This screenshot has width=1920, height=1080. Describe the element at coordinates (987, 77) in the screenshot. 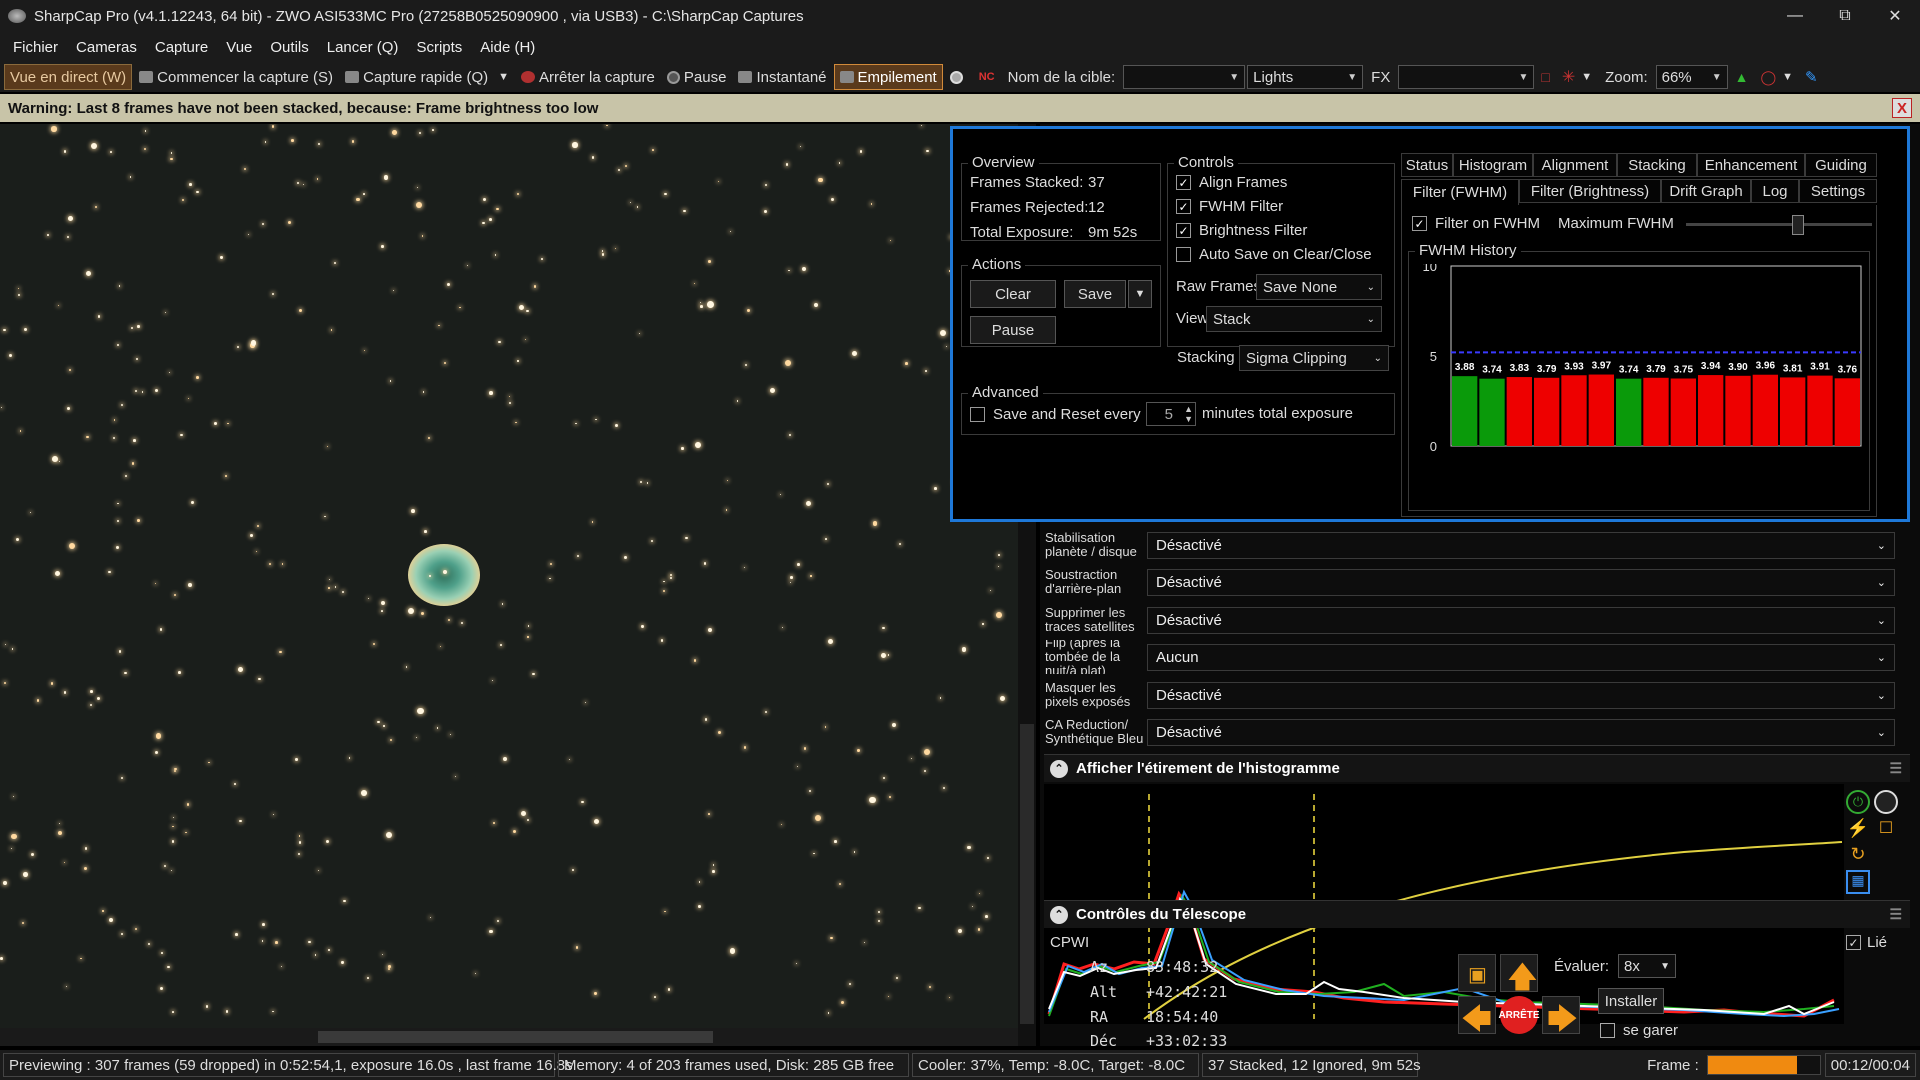

I see `no-target-button: NC` at that location.